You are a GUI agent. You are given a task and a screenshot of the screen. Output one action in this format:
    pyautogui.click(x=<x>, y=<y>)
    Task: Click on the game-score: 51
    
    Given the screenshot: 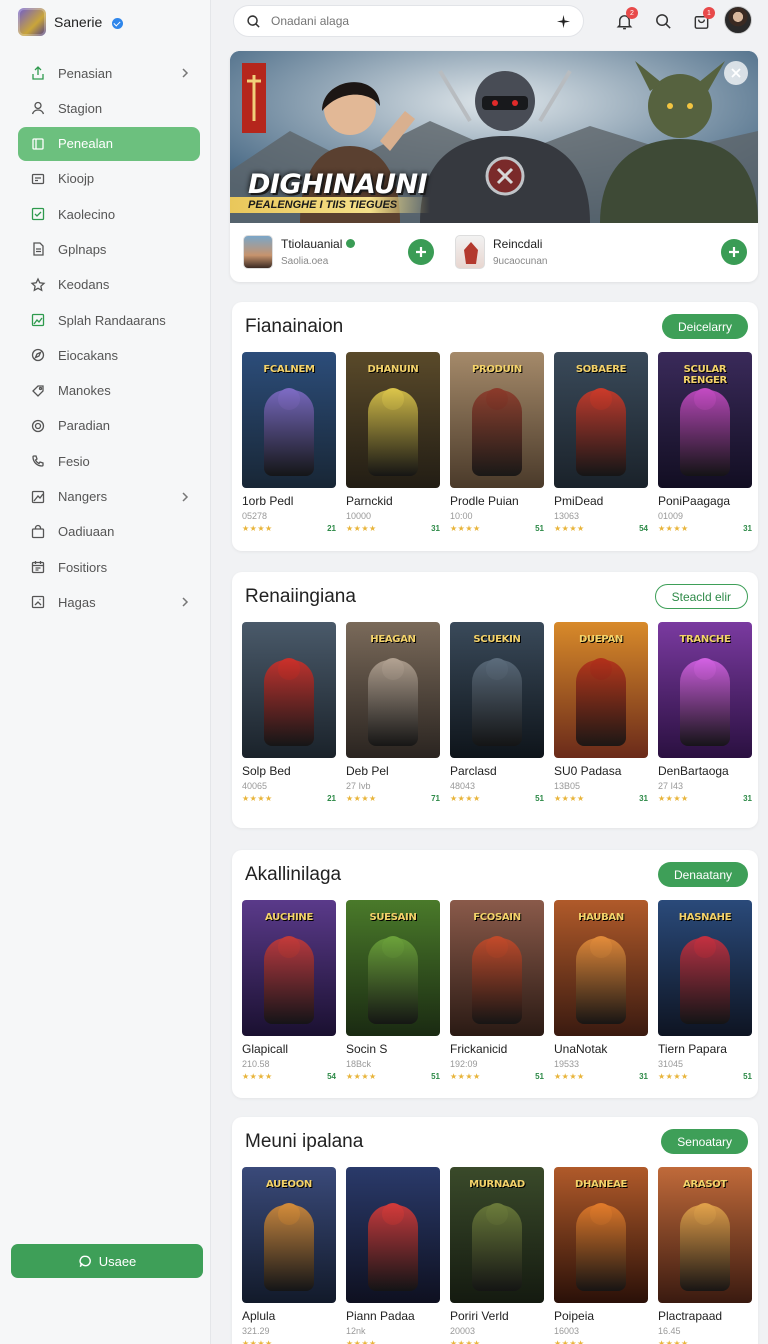 What is the action you would take?
    pyautogui.click(x=747, y=1076)
    